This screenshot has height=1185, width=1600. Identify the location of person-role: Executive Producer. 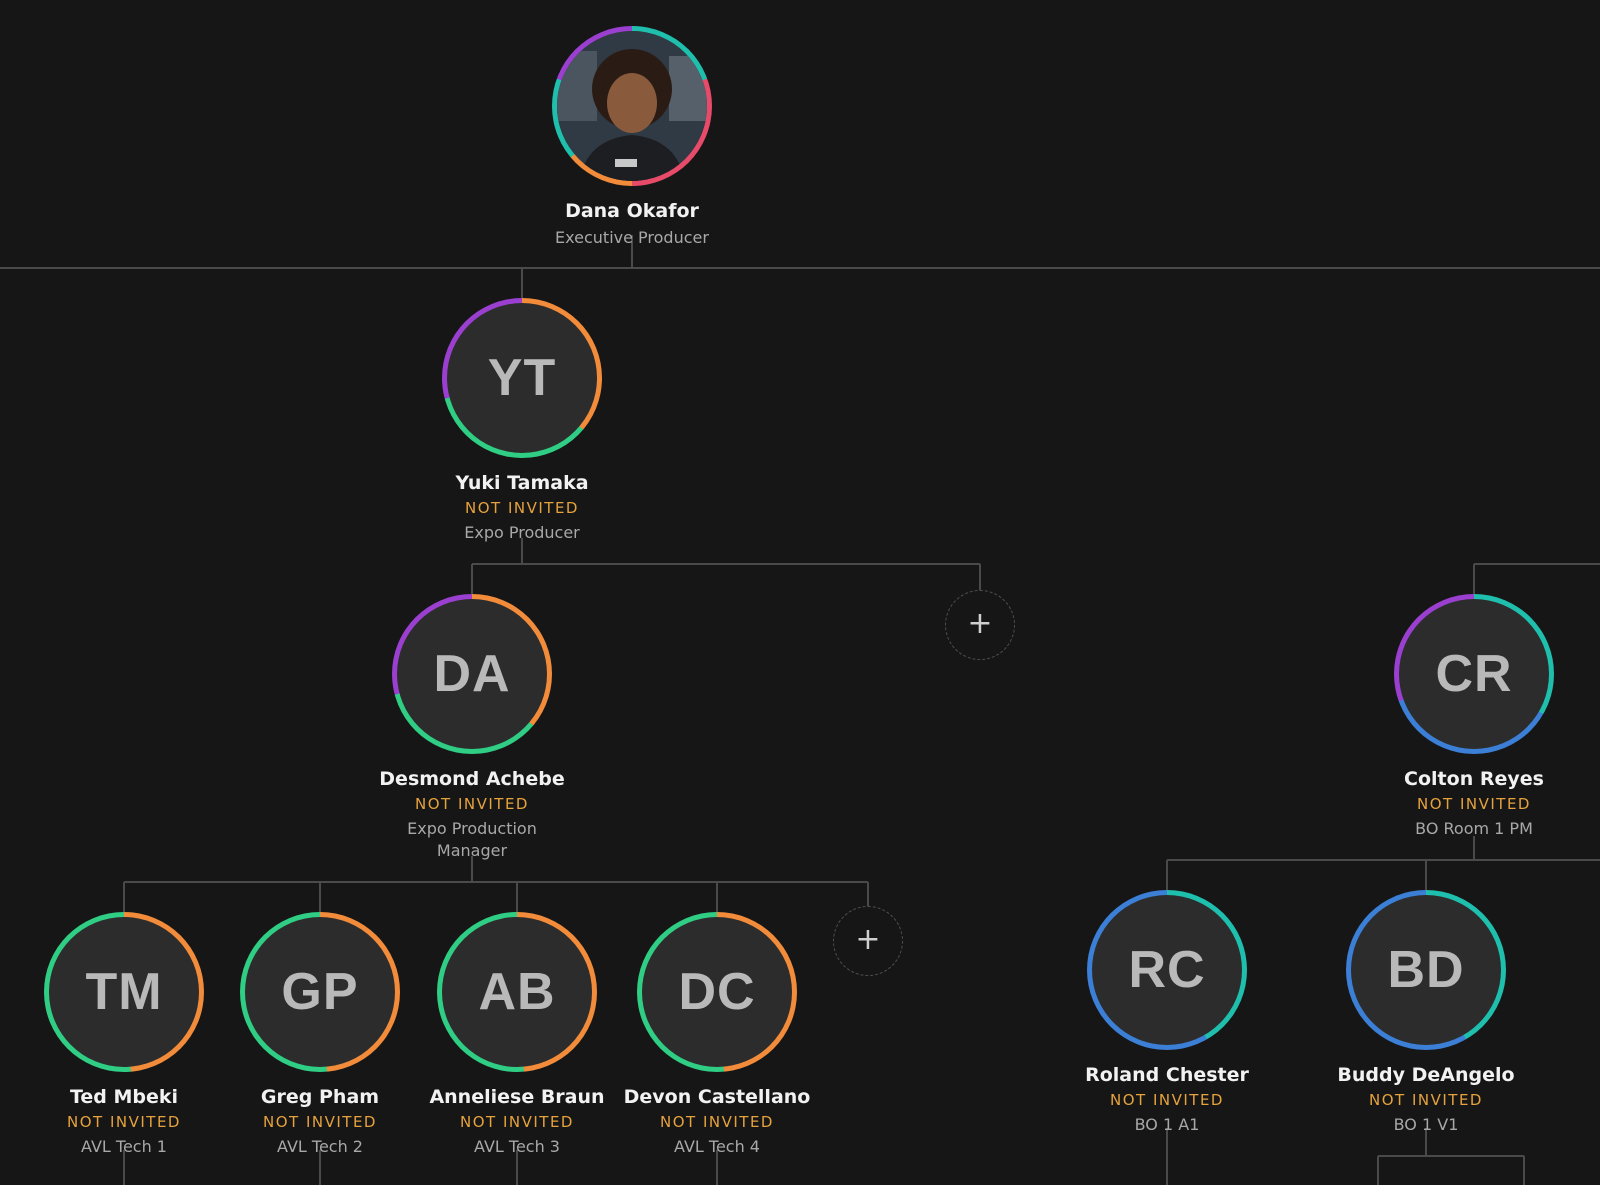
(632, 237).